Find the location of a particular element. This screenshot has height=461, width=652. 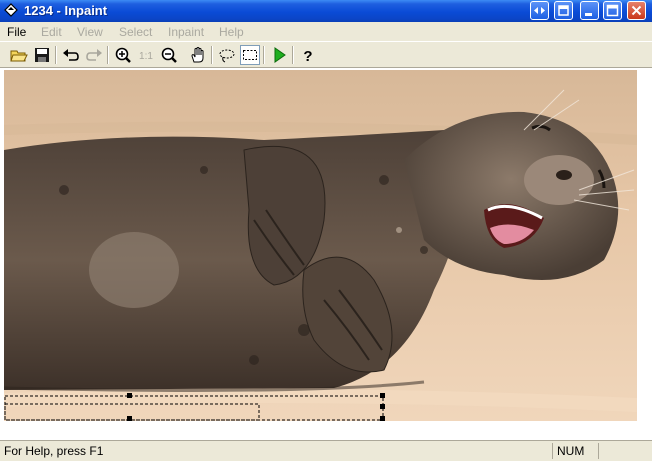

num-lock-indicator: NUM is located at coordinates (574, 451).